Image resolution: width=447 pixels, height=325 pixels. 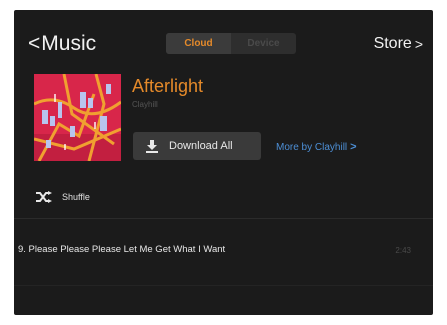 I want to click on tab-cloud: Cloud, so click(x=198, y=43).